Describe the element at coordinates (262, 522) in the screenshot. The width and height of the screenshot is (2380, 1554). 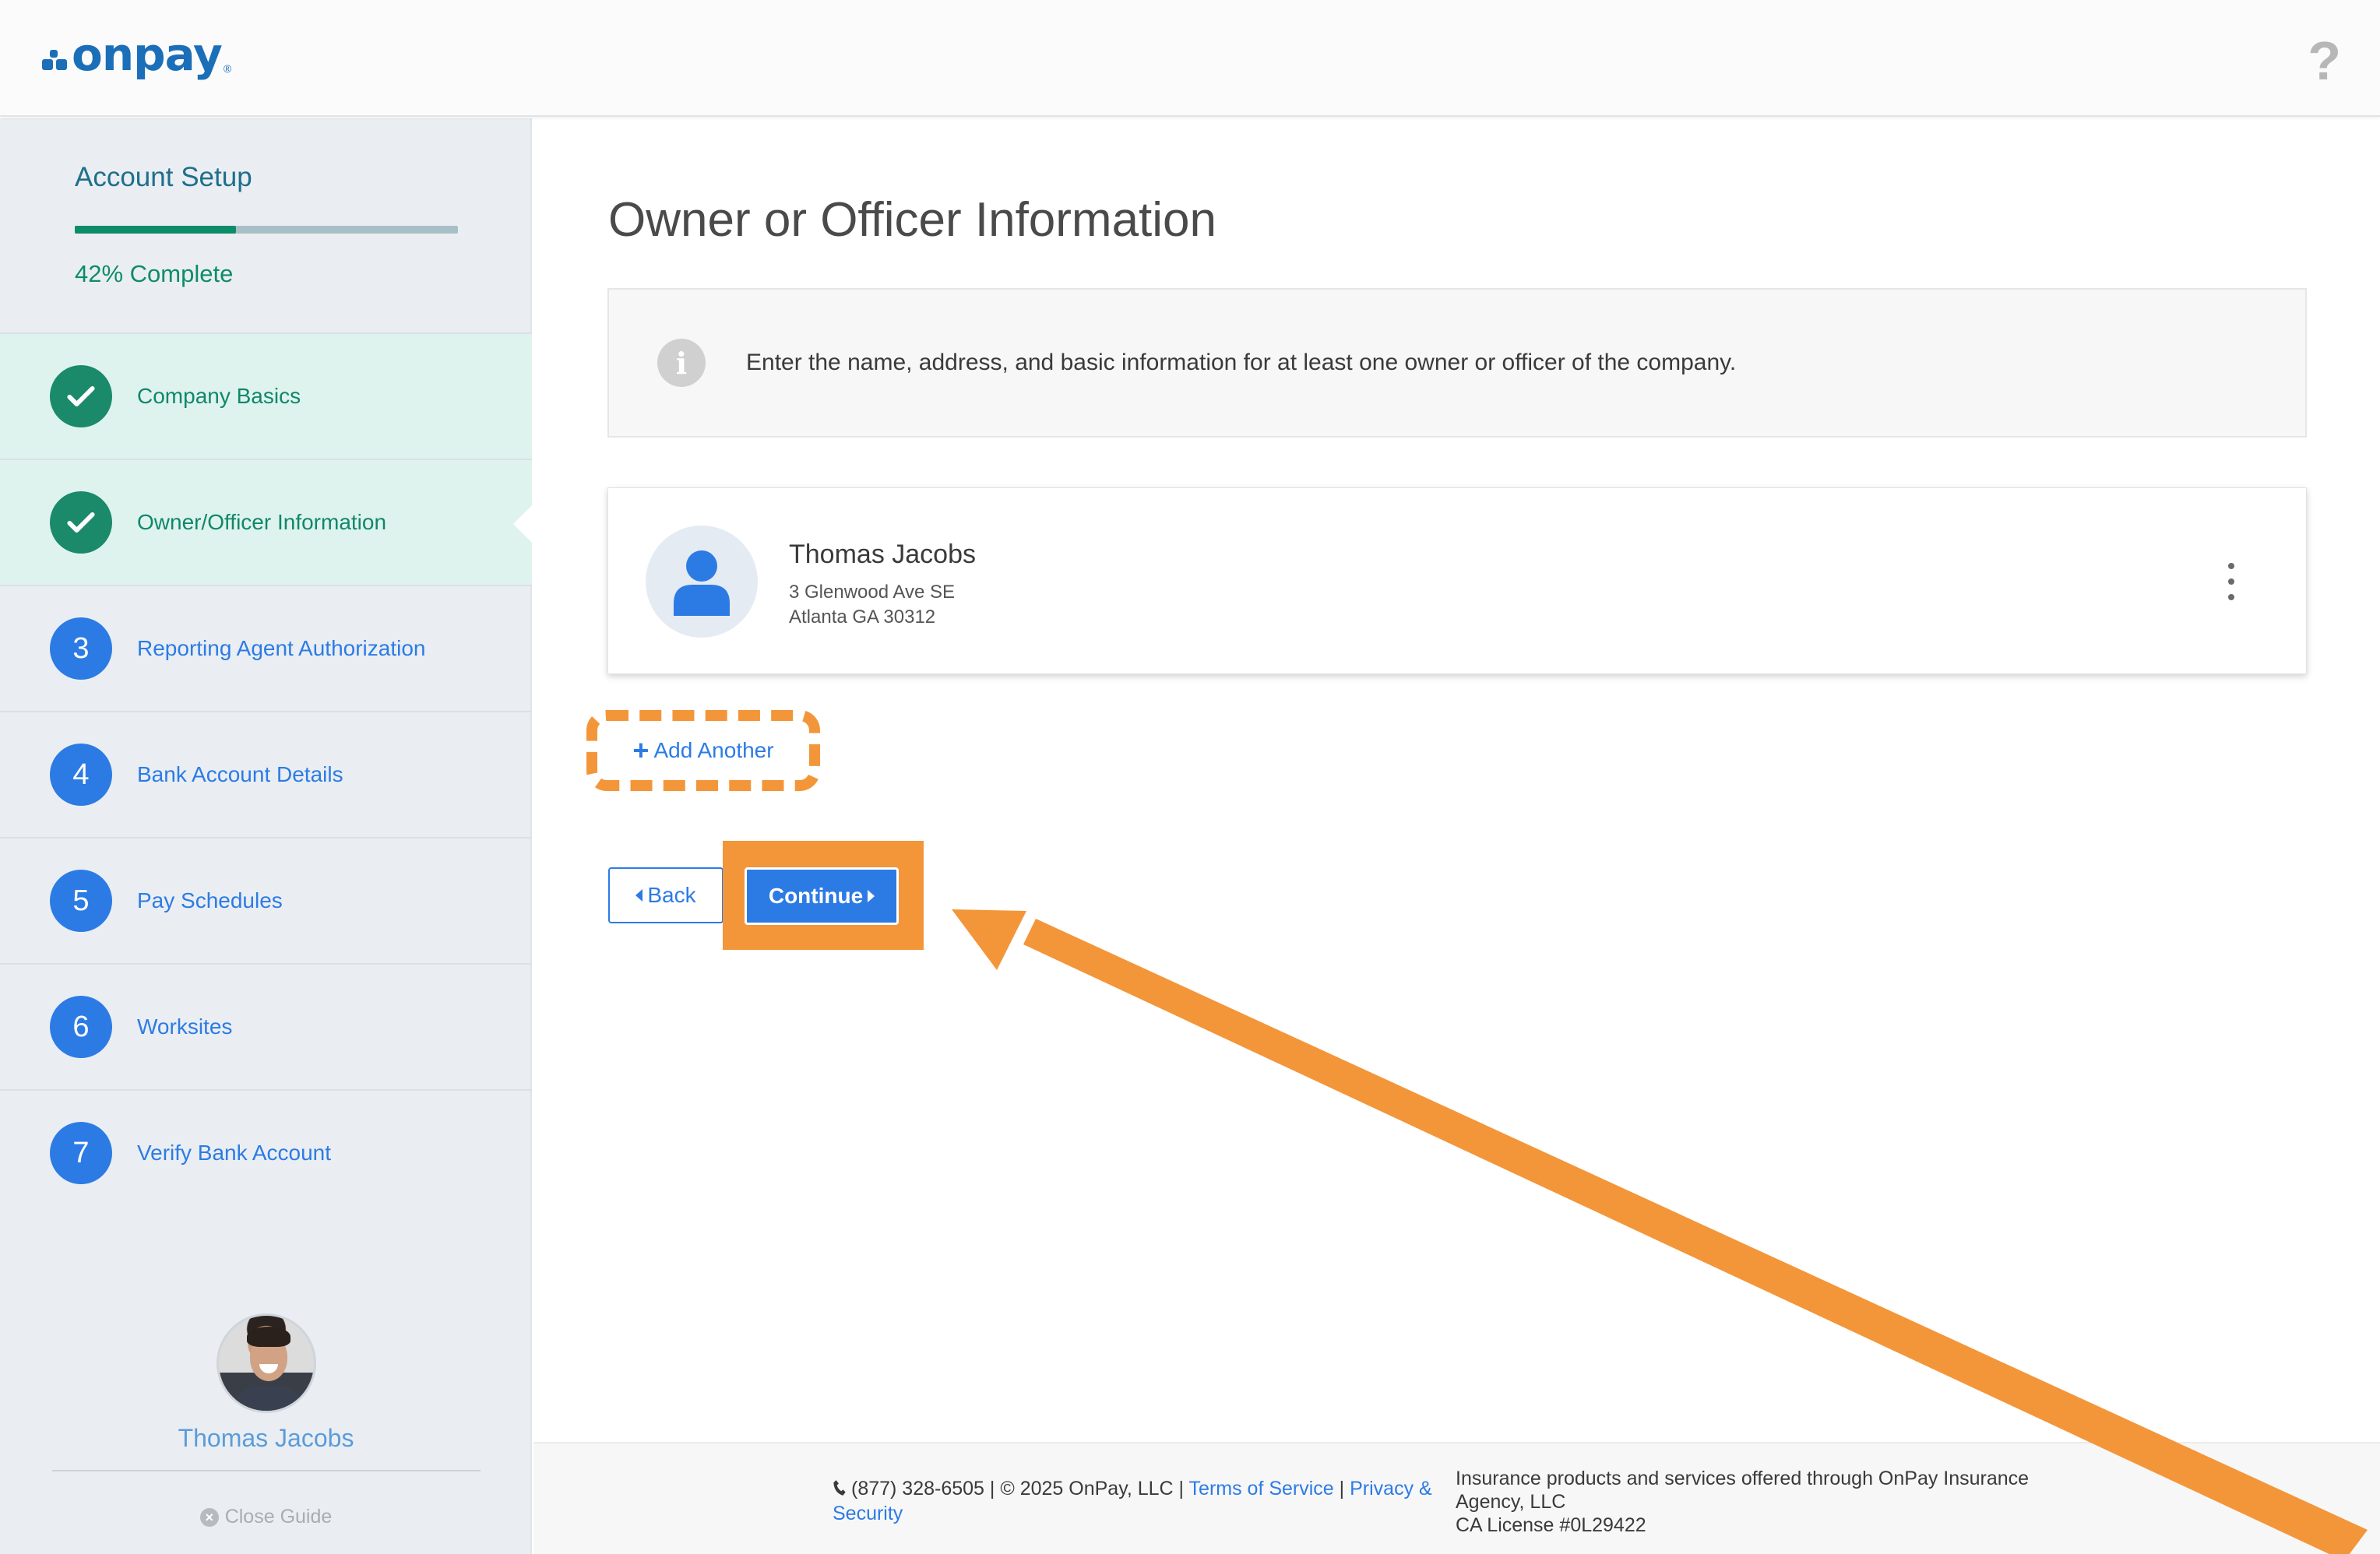
I see `step-label: Owner/Officer Information` at that location.